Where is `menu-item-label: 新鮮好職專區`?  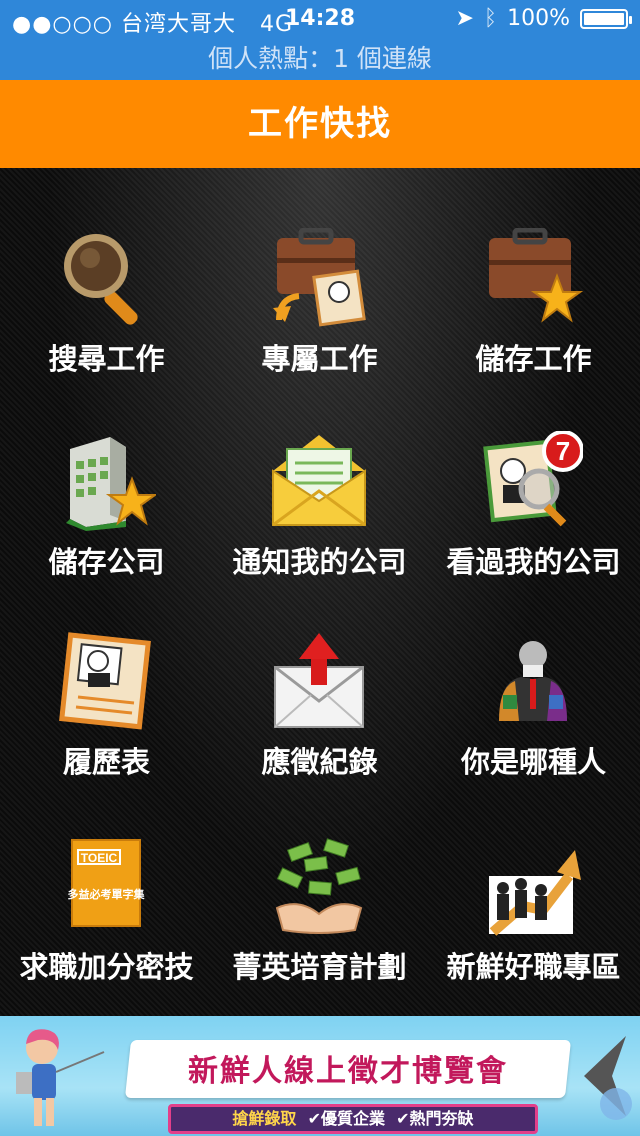
menu-item-label: 新鮮好職專區 is located at coordinates (533, 967).